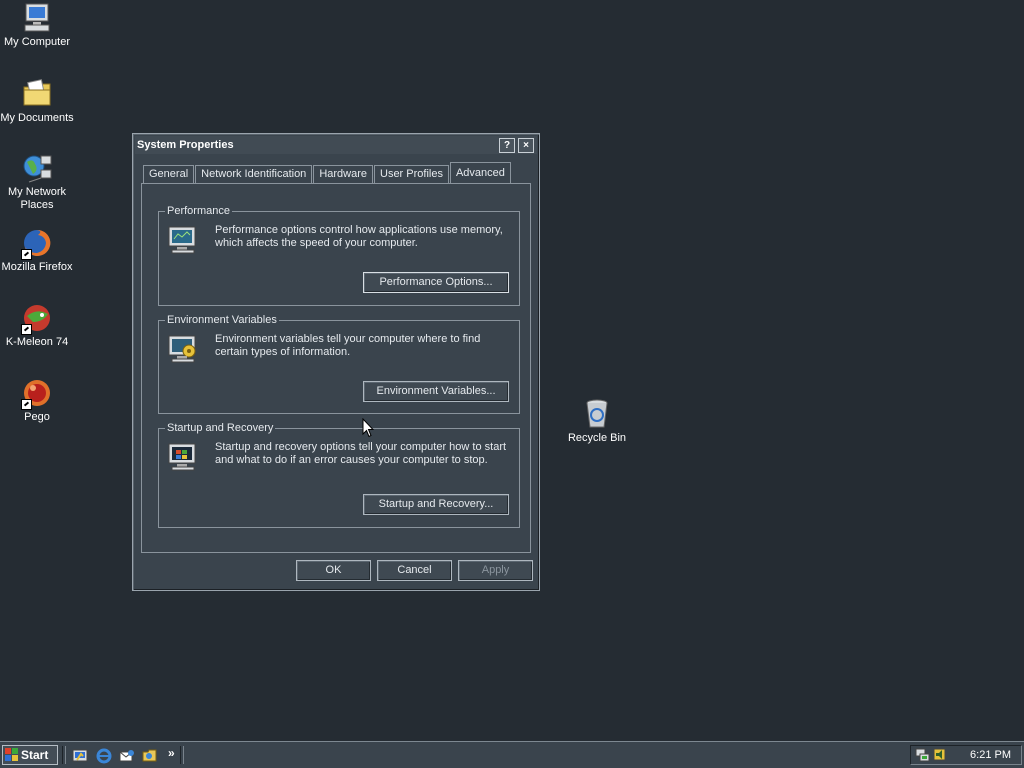 This screenshot has width=1024, height=768. I want to click on network-tray-icon, so click(923, 755).